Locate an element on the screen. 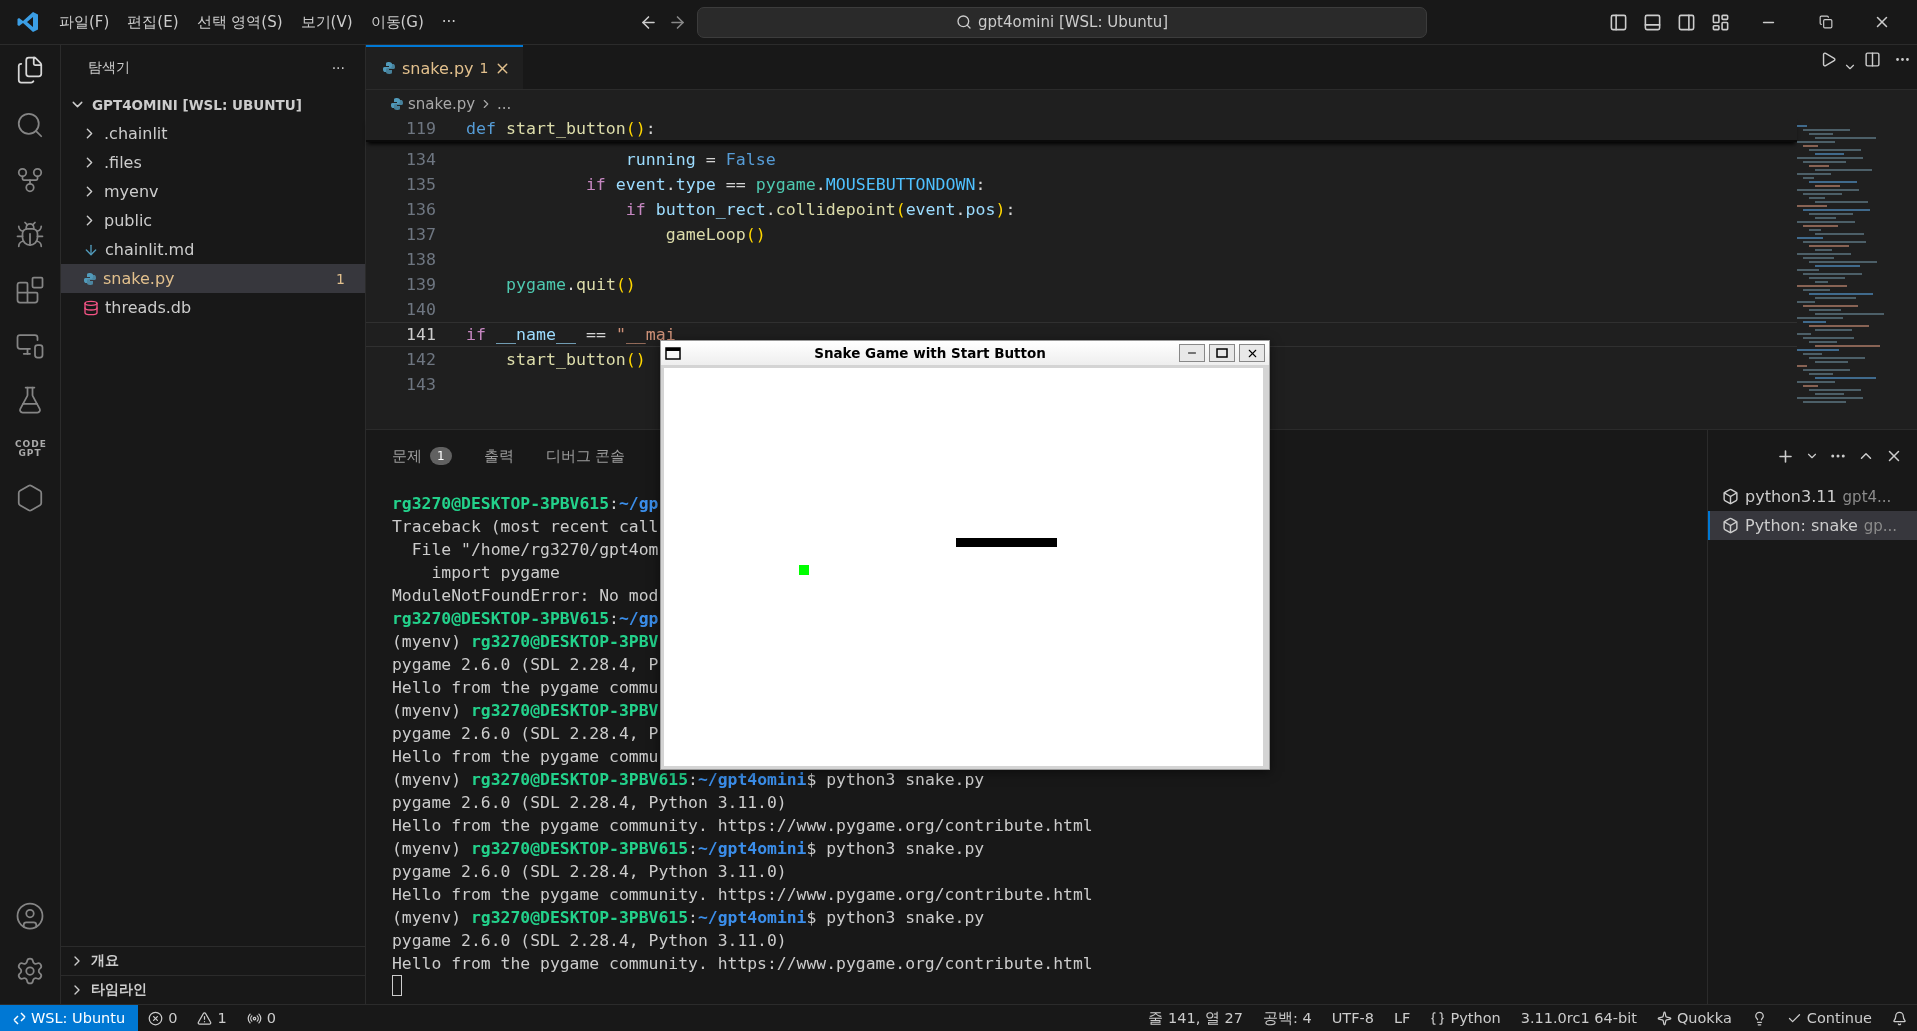 This screenshot has height=1031, width=1917. minimize-button is located at coordinates (1192, 353).